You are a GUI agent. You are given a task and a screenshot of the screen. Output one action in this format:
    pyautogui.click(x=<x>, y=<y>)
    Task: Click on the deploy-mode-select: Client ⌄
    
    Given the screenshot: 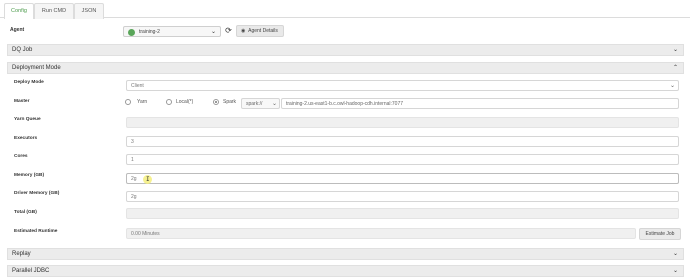 What is the action you would take?
    pyautogui.click(x=402, y=85)
    